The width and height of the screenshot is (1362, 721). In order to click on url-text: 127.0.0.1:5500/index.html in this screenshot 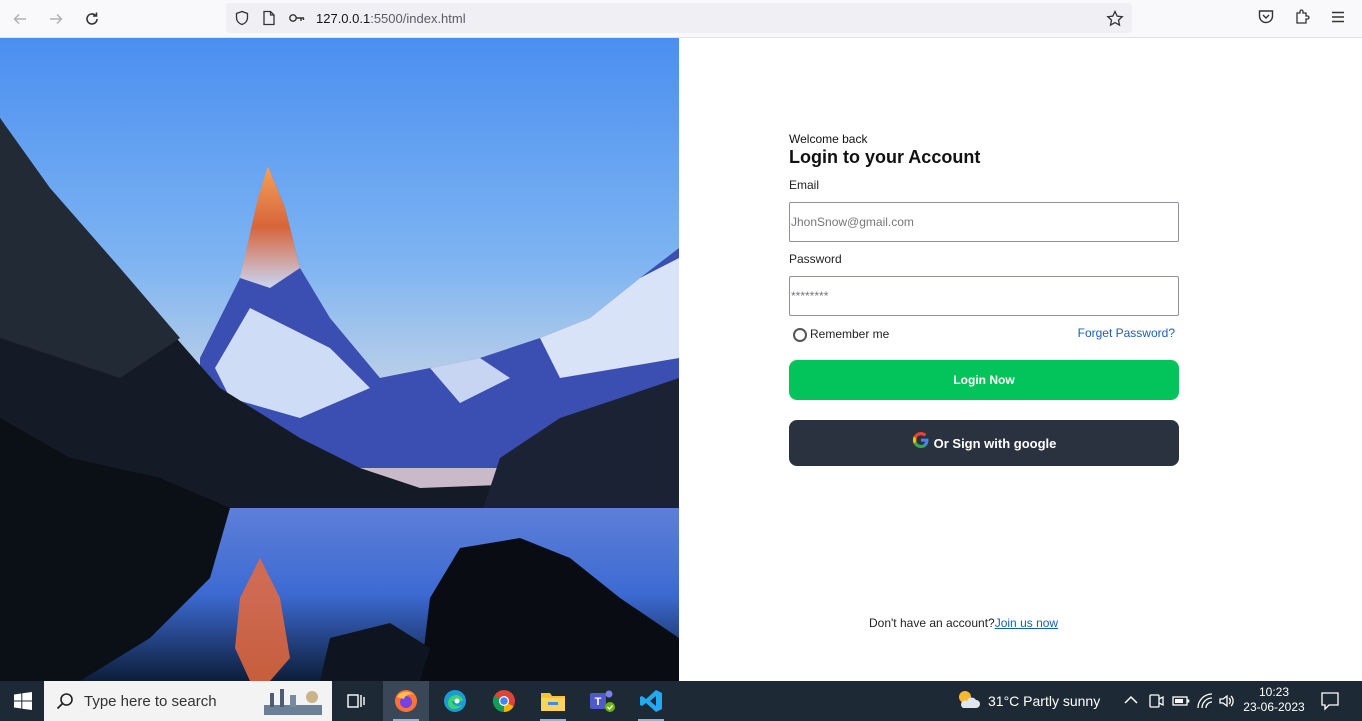, I will do `click(391, 18)`.